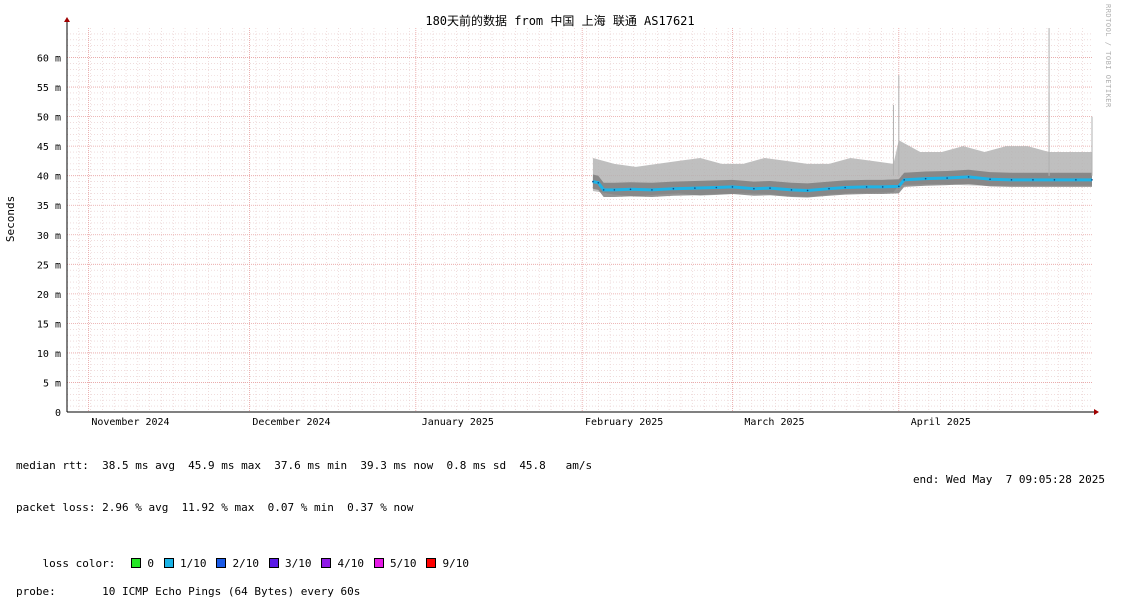 The height and width of the screenshot is (613, 1121). I want to click on loss-color-item: 0, so click(142, 563).